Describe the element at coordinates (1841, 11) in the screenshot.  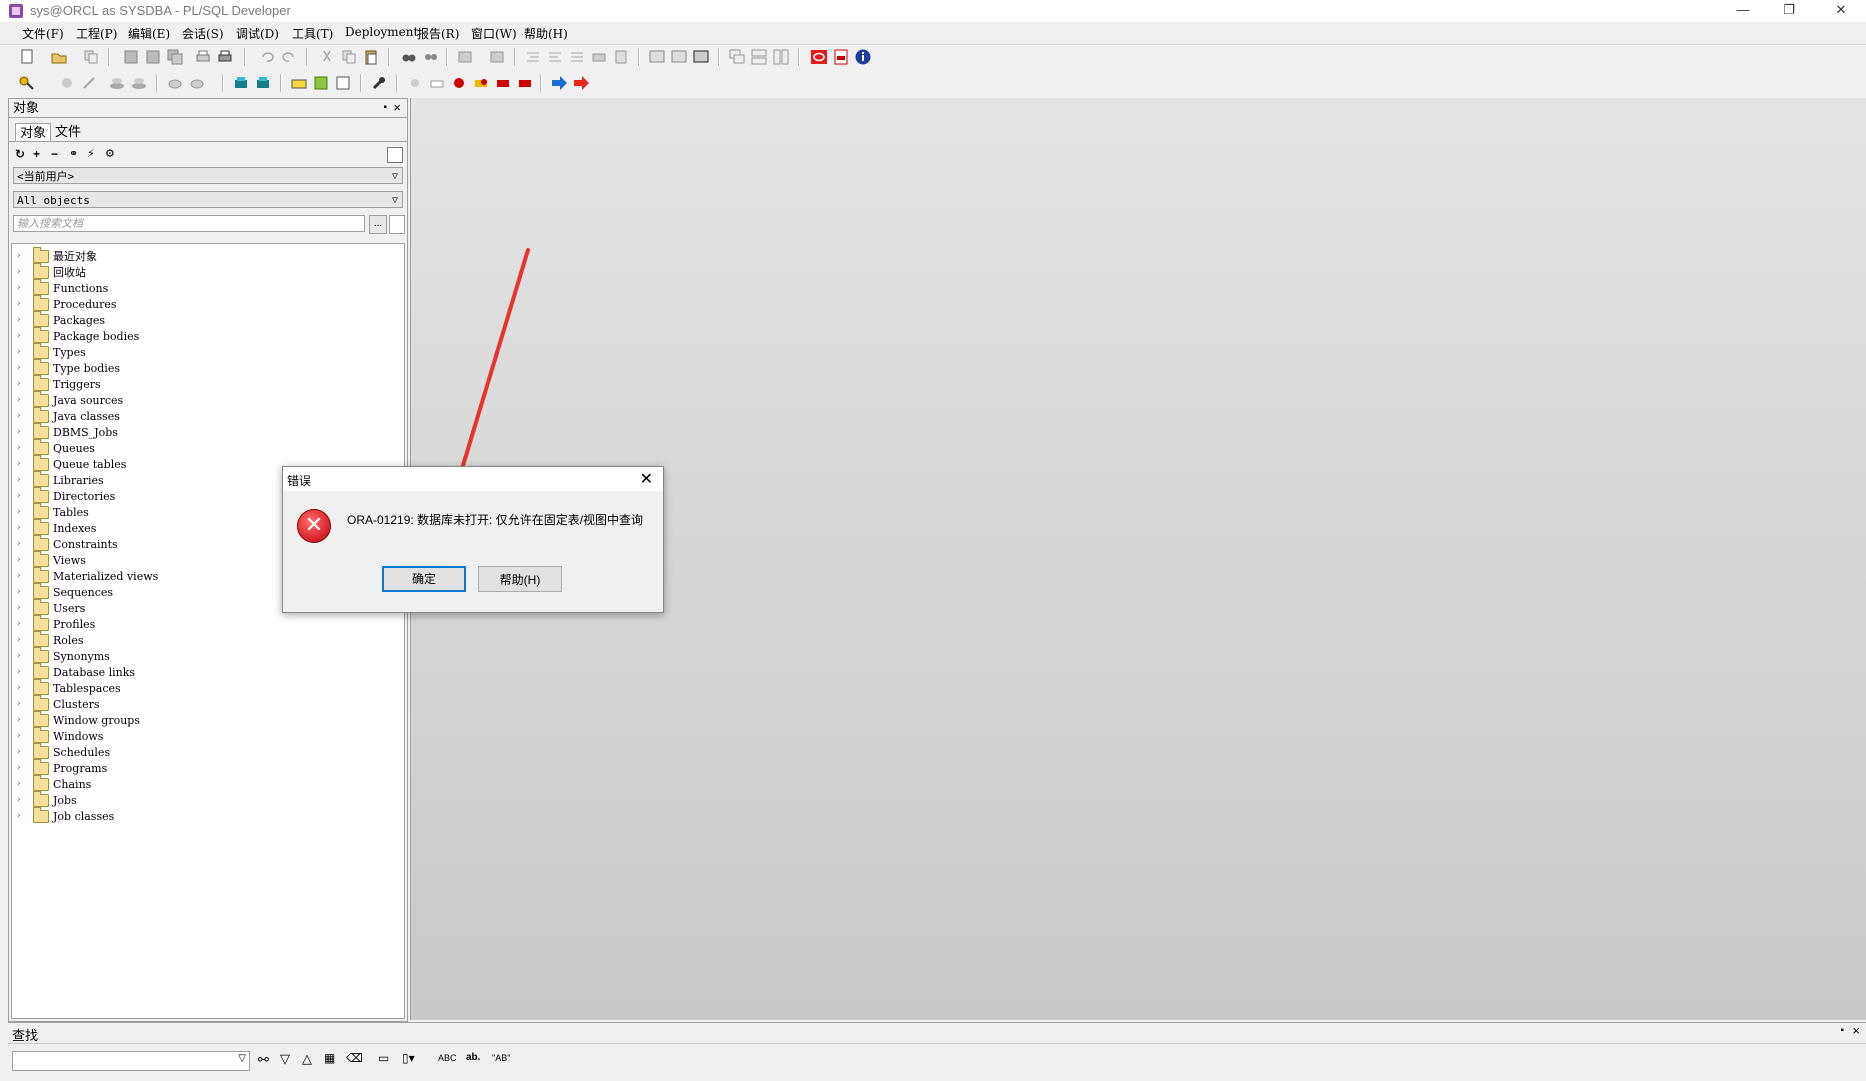
I see `close-button: ✕` at that location.